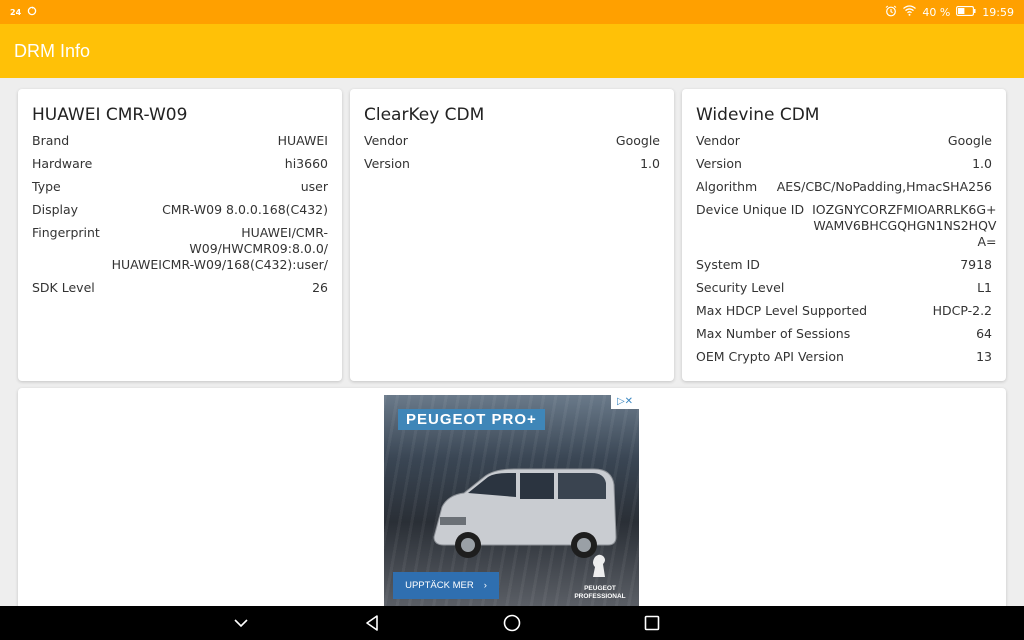 This screenshot has height=640, width=1024. I want to click on ad-cta-label: UPPTÄCK MER, so click(439, 585).